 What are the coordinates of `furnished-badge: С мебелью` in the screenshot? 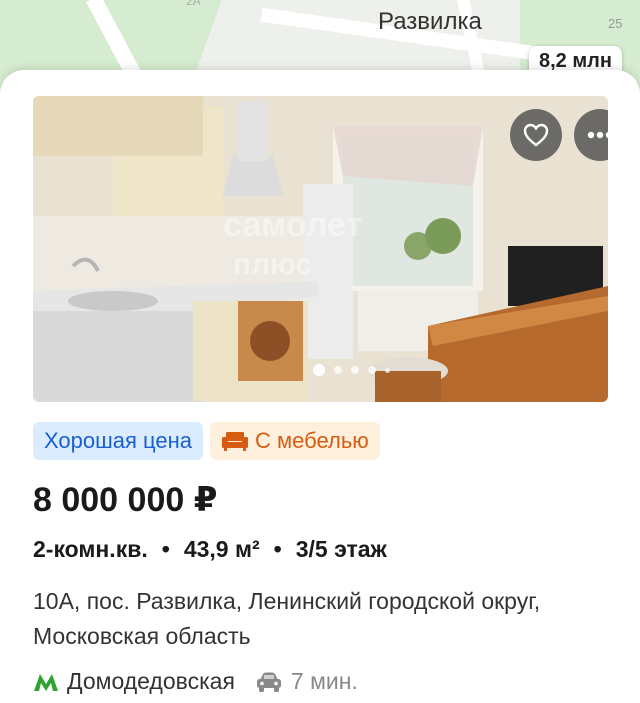 It's located at (295, 441).